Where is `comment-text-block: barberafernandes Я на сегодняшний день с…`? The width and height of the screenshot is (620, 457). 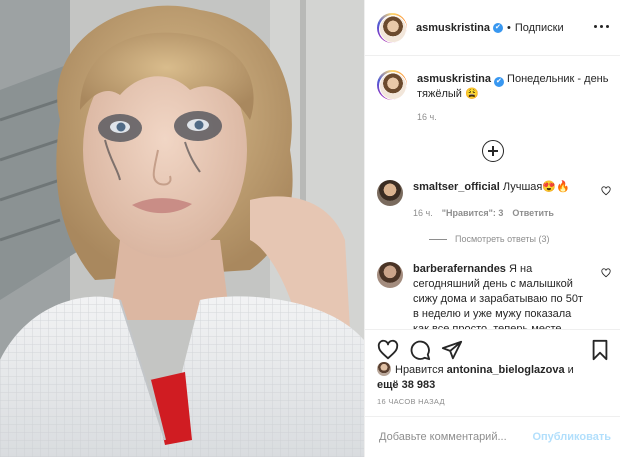
comment-text-block: barberafernandes Я на сегодняшний день с… is located at coordinates (501, 295).